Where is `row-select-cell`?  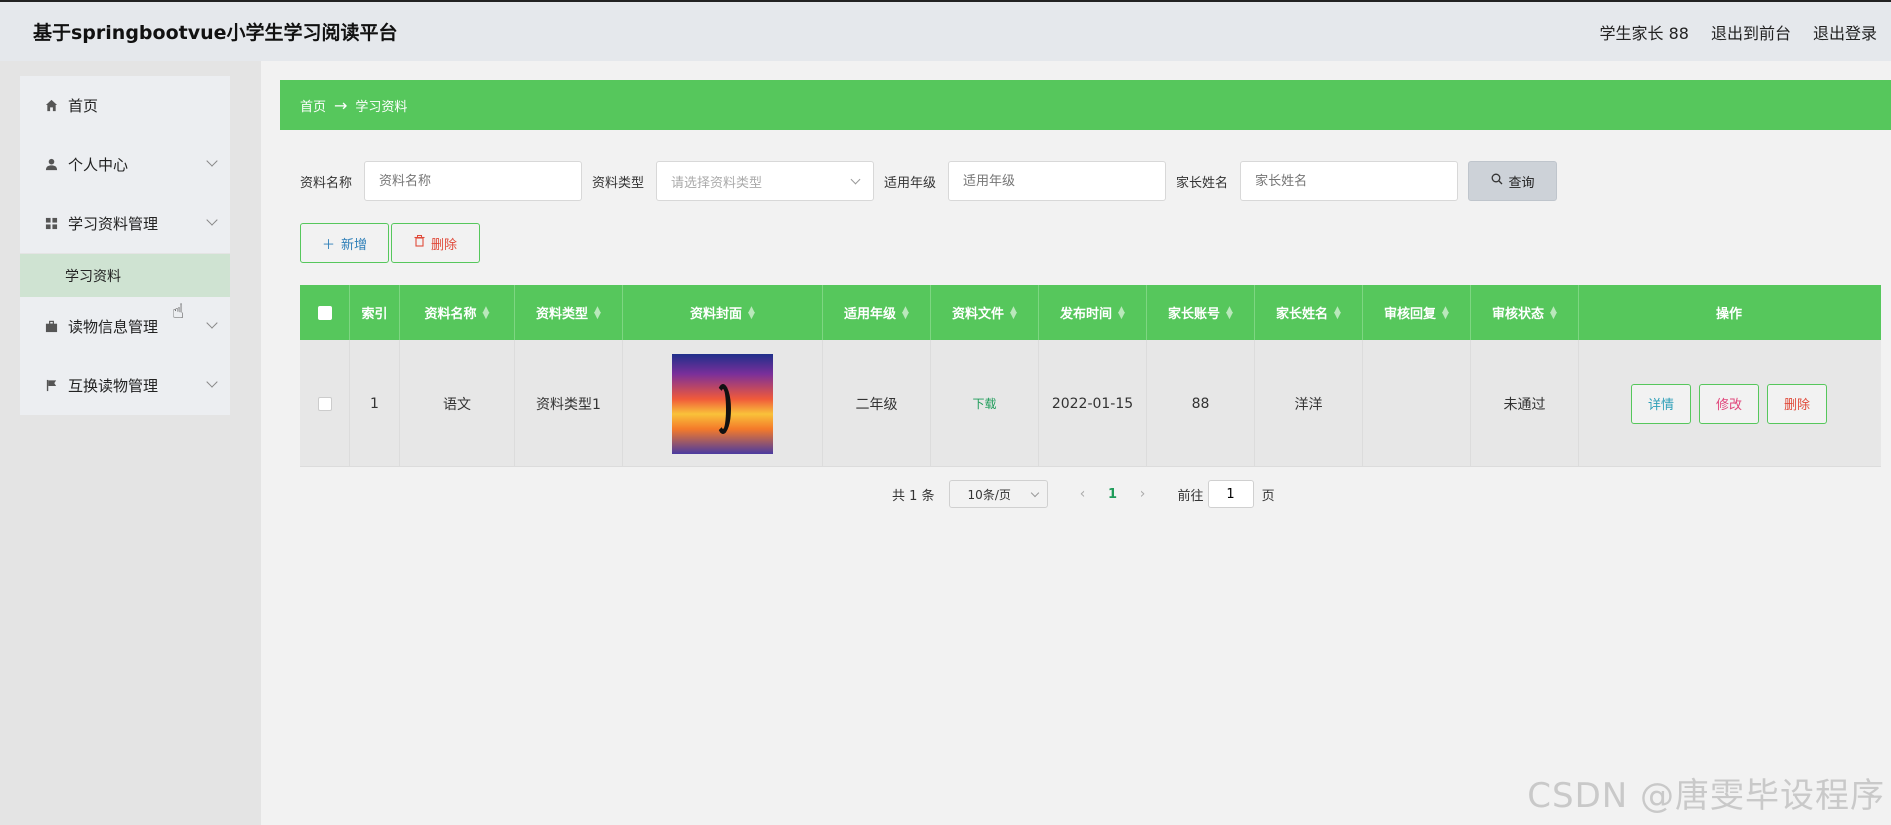
row-select-cell is located at coordinates (325, 403).